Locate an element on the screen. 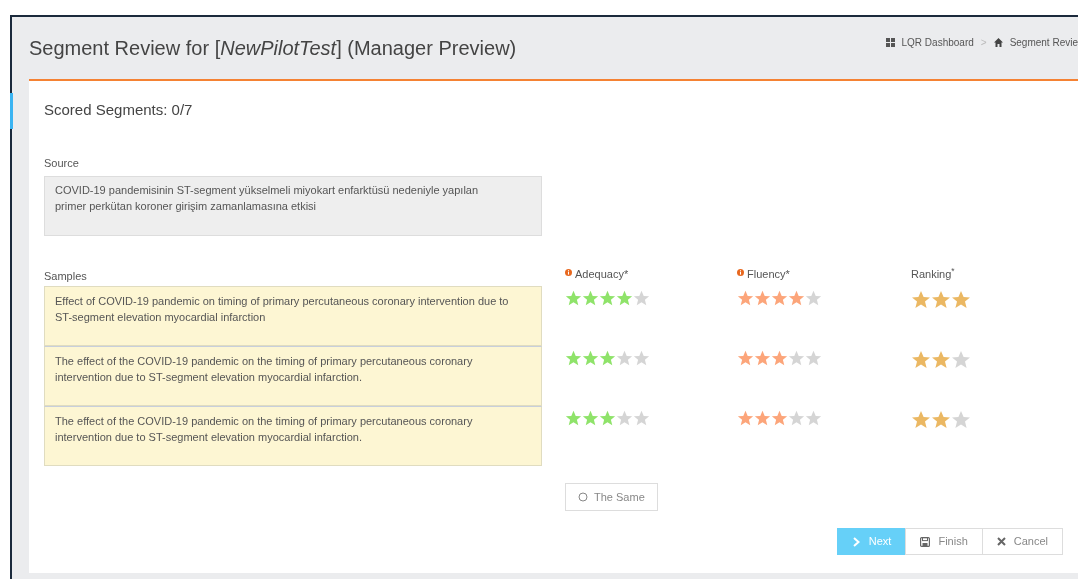  home-icon is located at coordinates (998, 42).